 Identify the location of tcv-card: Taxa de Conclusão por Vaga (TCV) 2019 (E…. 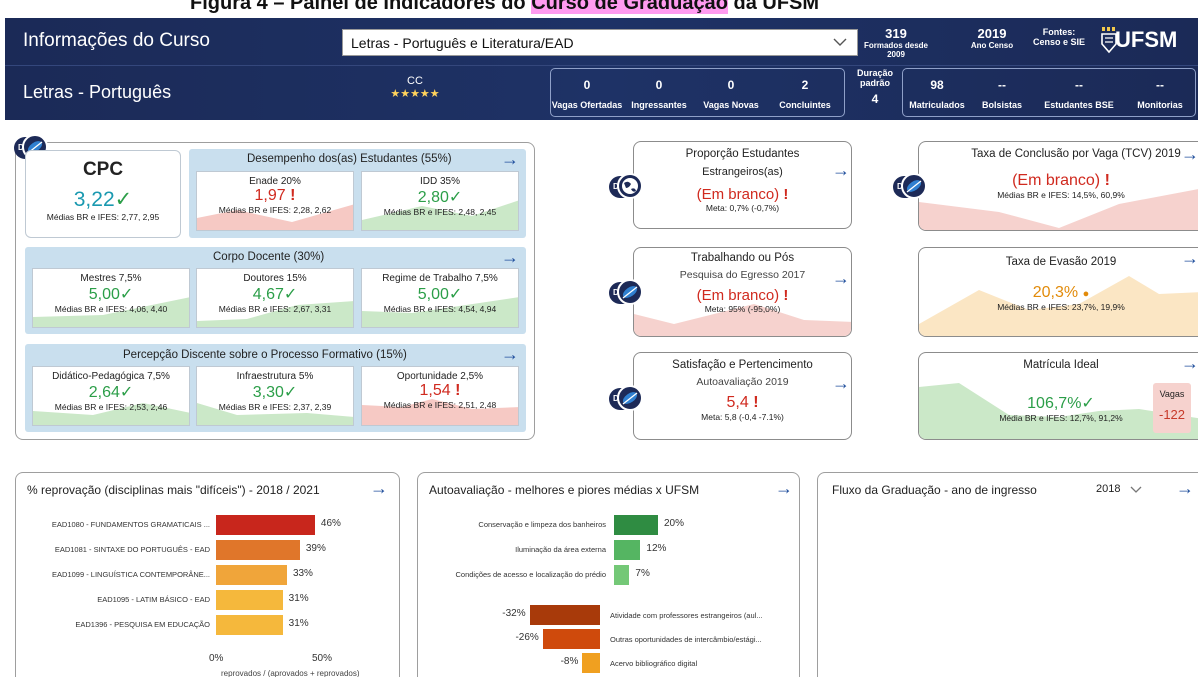
(1058, 186).